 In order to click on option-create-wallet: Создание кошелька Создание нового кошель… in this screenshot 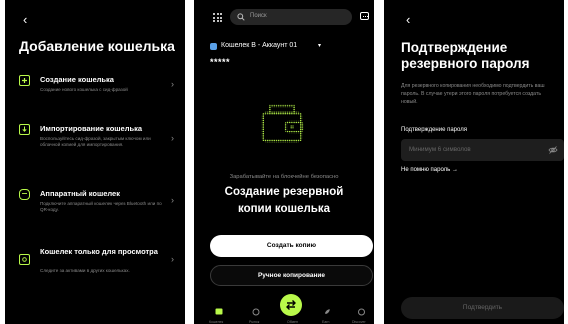, I will do `click(98, 90)`.